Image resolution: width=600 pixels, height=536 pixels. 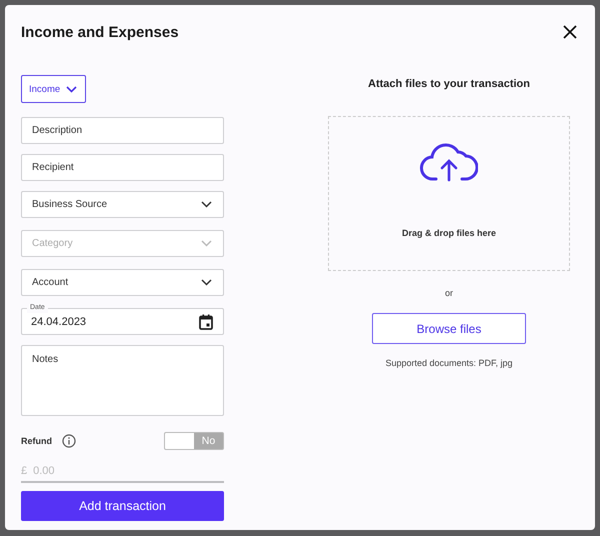 I want to click on info-icon, so click(x=69, y=441).